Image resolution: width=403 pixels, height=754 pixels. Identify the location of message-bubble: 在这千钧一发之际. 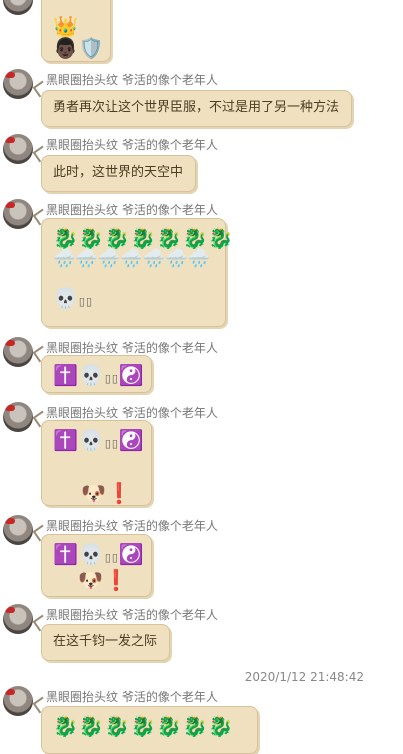
(105, 642).